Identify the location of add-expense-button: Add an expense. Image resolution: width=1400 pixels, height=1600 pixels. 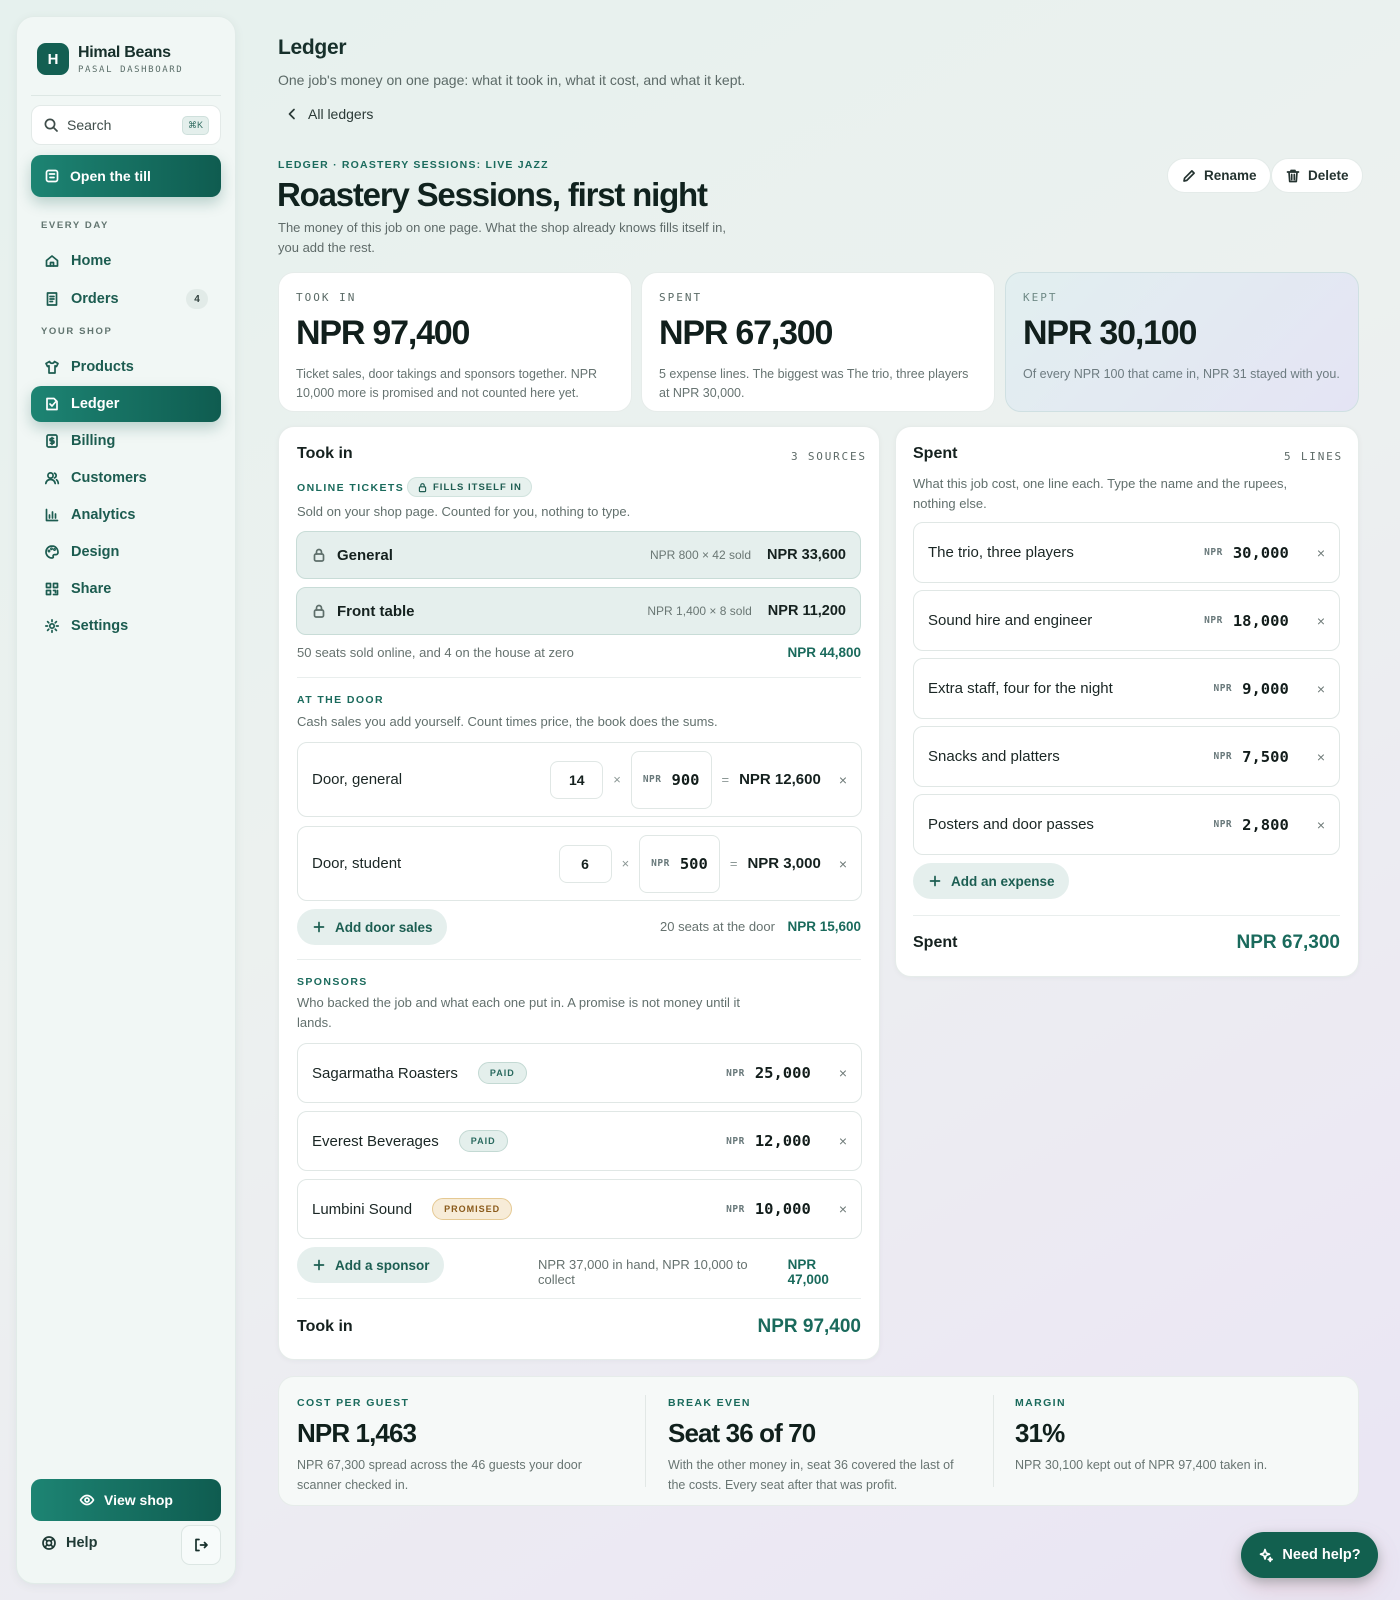
(991, 881).